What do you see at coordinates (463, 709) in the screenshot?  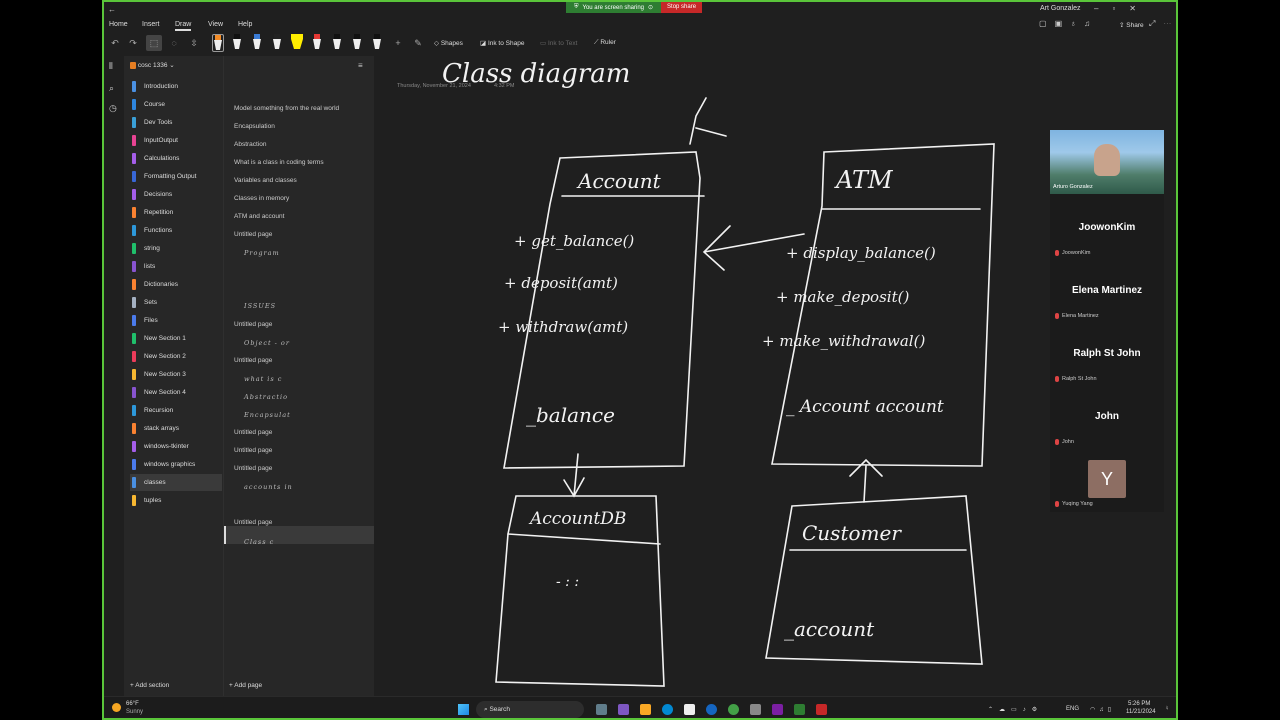 I see `windows-start-icon` at bounding box center [463, 709].